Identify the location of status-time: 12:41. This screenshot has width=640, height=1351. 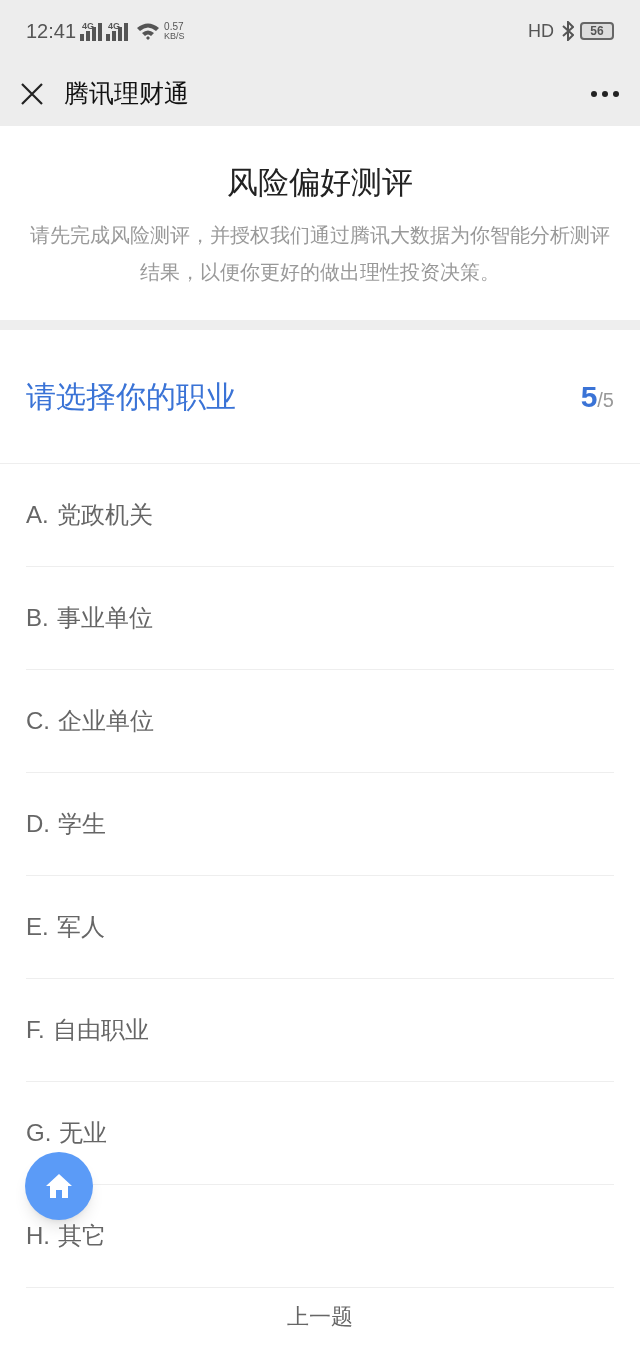
(51, 31).